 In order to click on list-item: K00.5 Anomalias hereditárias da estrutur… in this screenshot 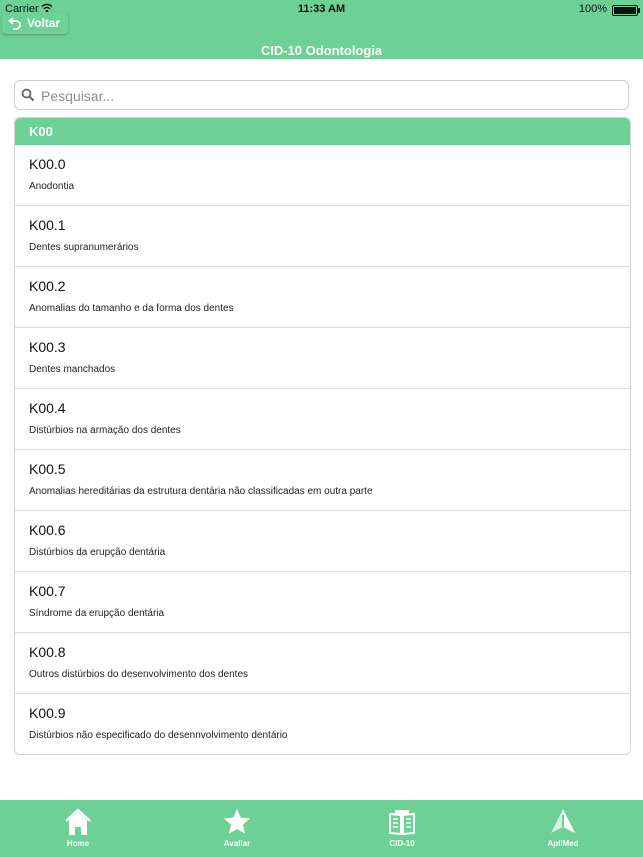, I will do `click(322, 480)`.